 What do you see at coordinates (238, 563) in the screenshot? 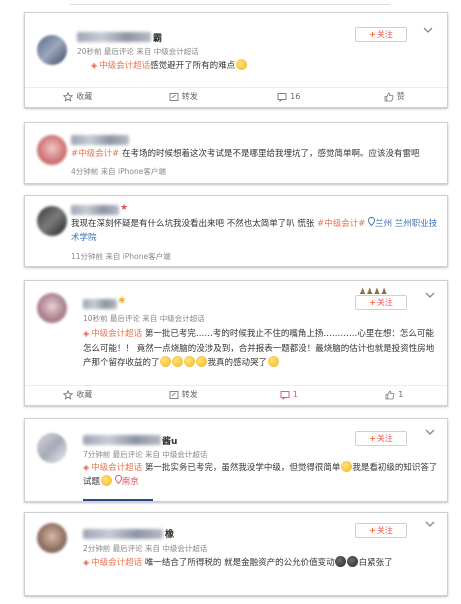
I see `post-text: 唯一结合了所得税的 就是金融资产的公允价值变动` at bounding box center [238, 563].